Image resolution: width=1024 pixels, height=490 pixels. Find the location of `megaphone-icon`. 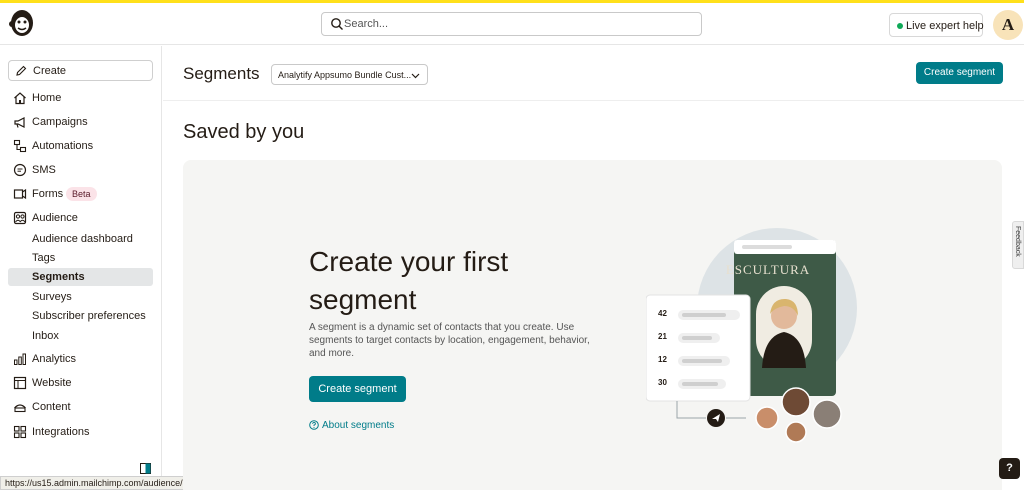

megaphone-icon is located at coordinates (19, 122).